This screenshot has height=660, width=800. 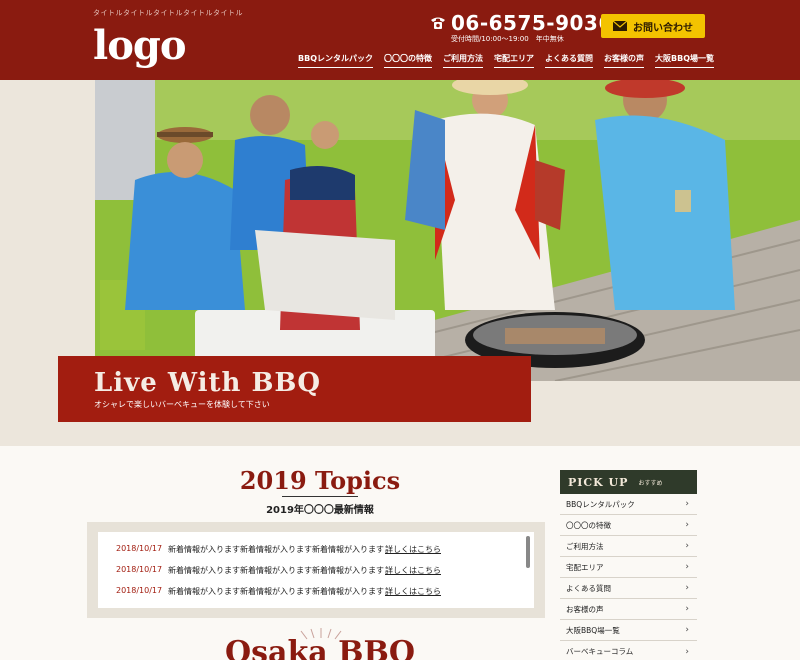 I want to click on contact-button: お問い合わせ, so click(x=653, y=26).